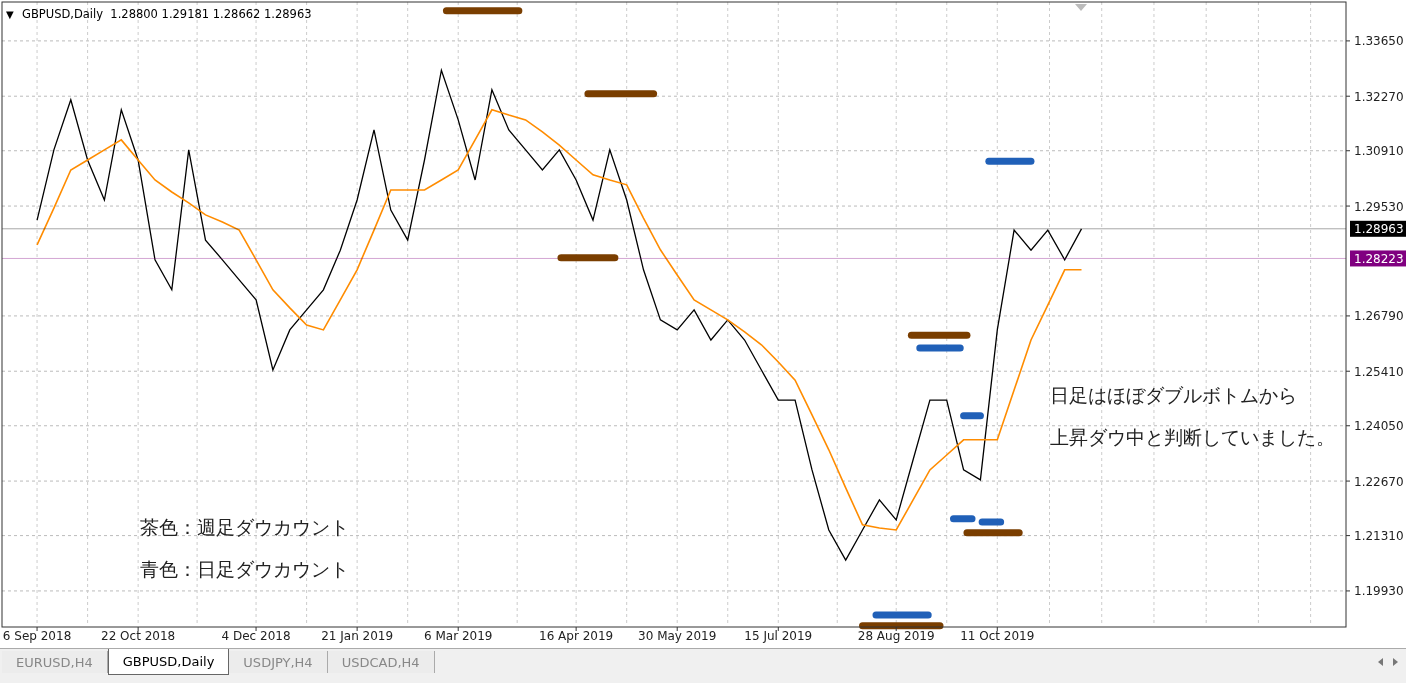  What do you see at coordinates (168, 662) in the screenshot?
I see `chart-tab: GBPUSD,Daily` at bounding box center [168, 662].